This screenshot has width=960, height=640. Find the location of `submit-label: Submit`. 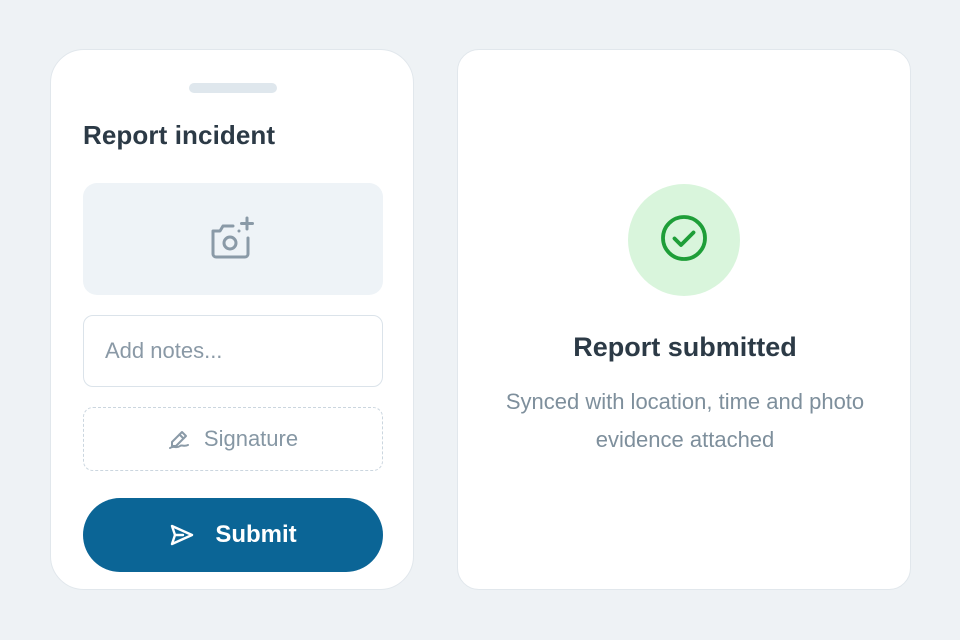

submit-label: Submit is located at coordinates (256, 534).